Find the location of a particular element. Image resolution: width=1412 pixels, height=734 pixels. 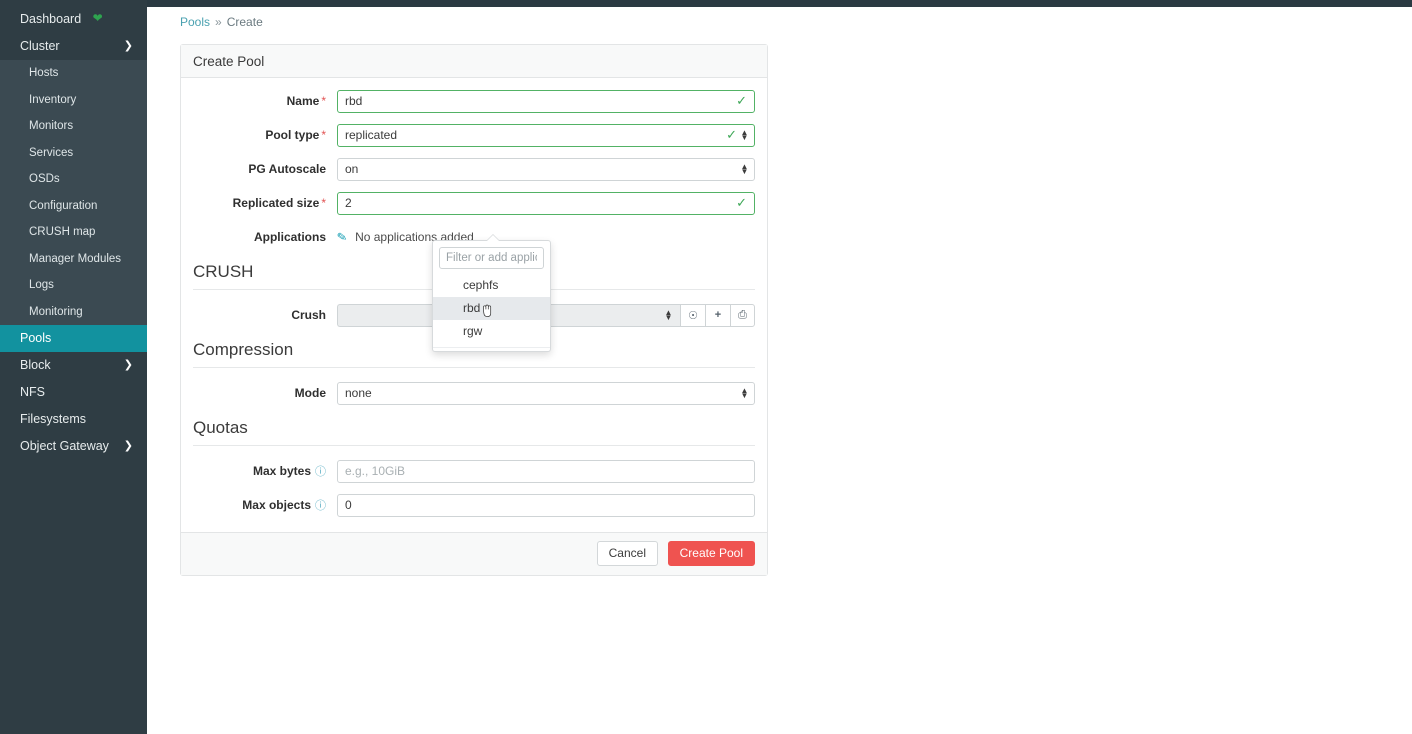

option-label: rbd is located at coordinates (472, 308).